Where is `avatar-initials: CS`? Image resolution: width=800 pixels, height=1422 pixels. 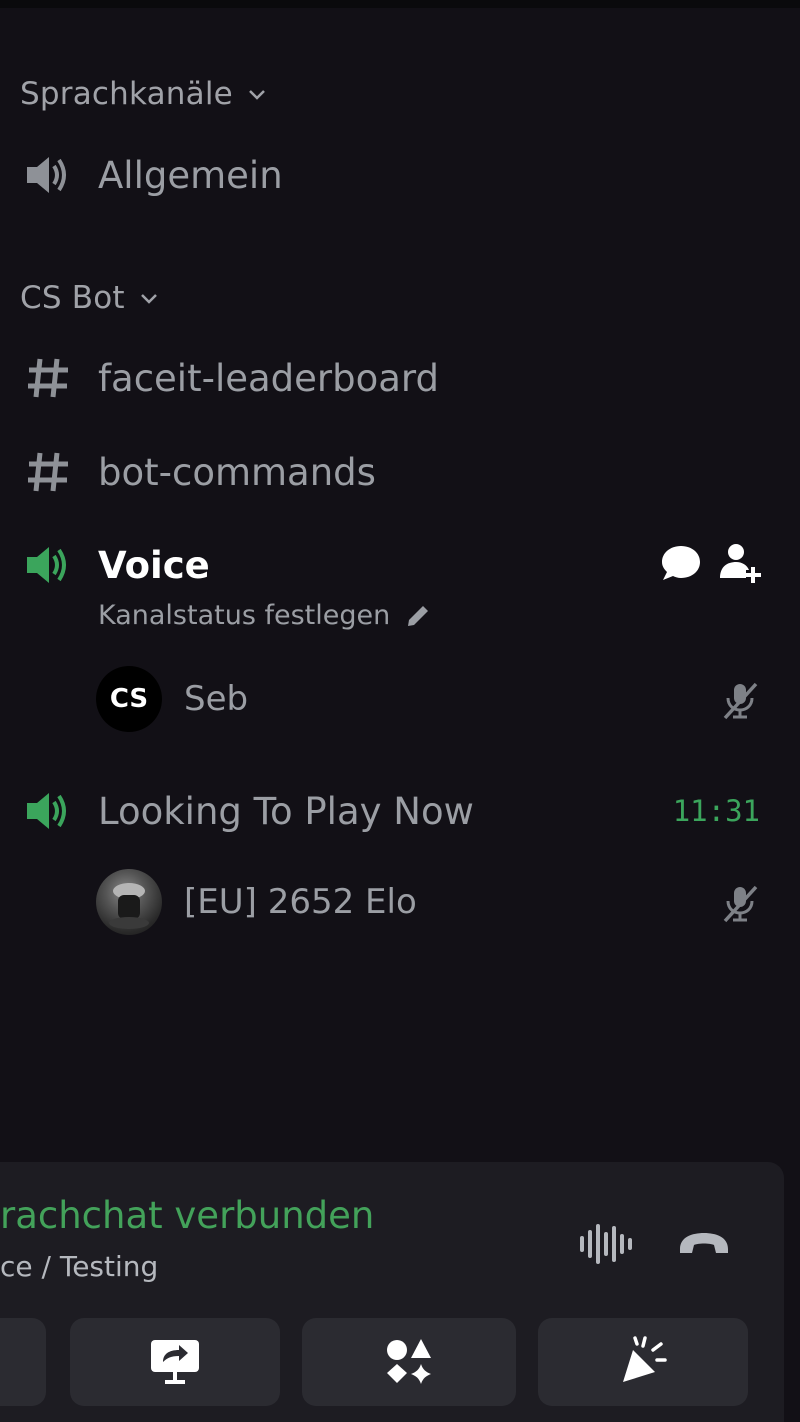
avatar-initials: CS is located at coordinates (129, 699).